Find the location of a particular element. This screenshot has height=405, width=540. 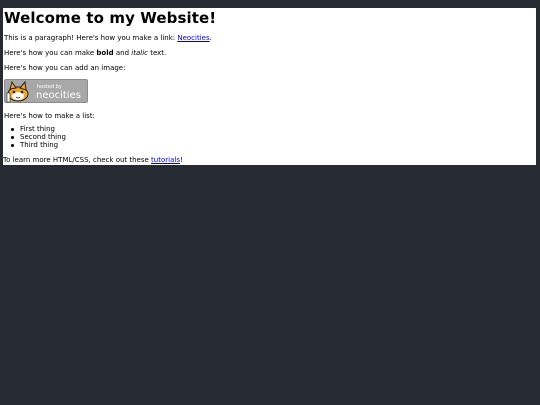

paragraph-period: . is located at coordinates (210, 38).